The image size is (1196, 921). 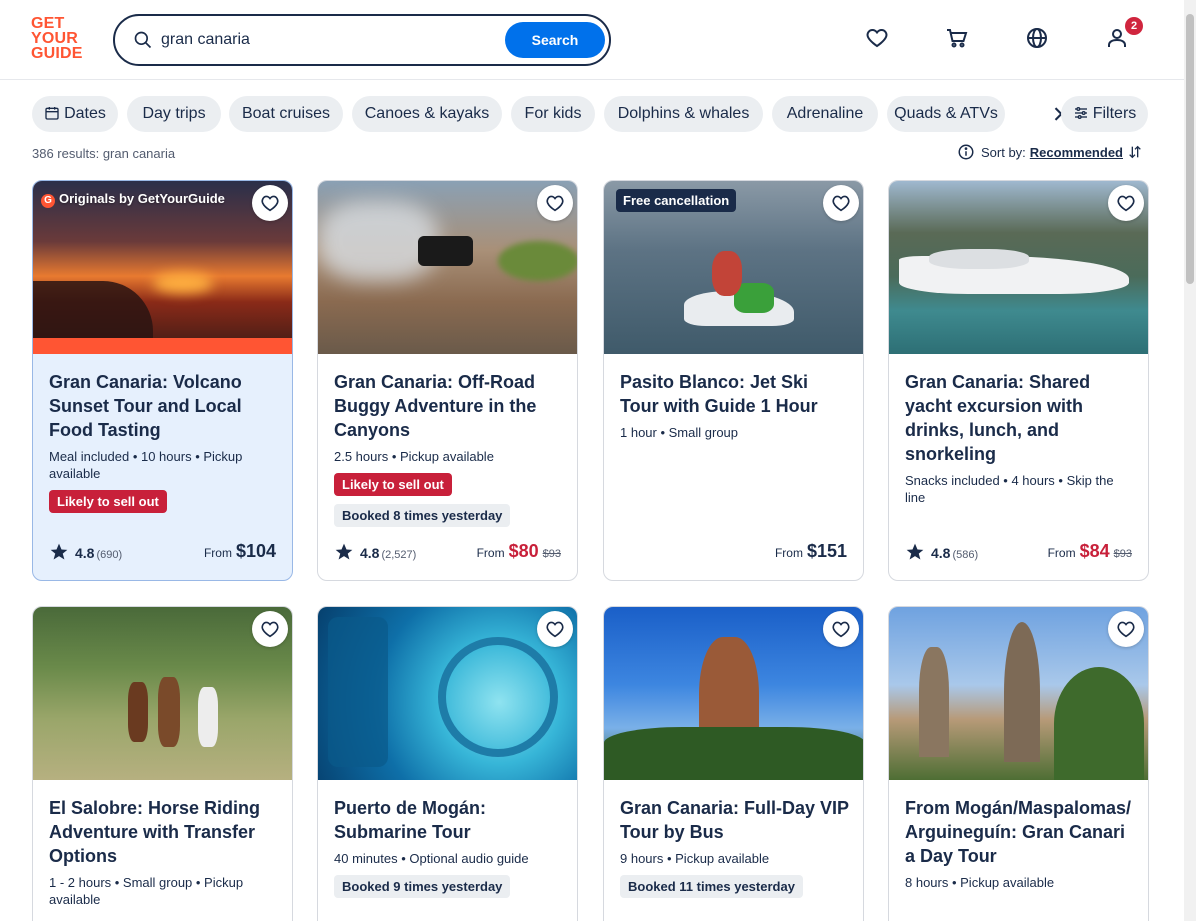 I want to click on chip-quads-atvs: Quads & ATVs, so click(x=946, y=114).